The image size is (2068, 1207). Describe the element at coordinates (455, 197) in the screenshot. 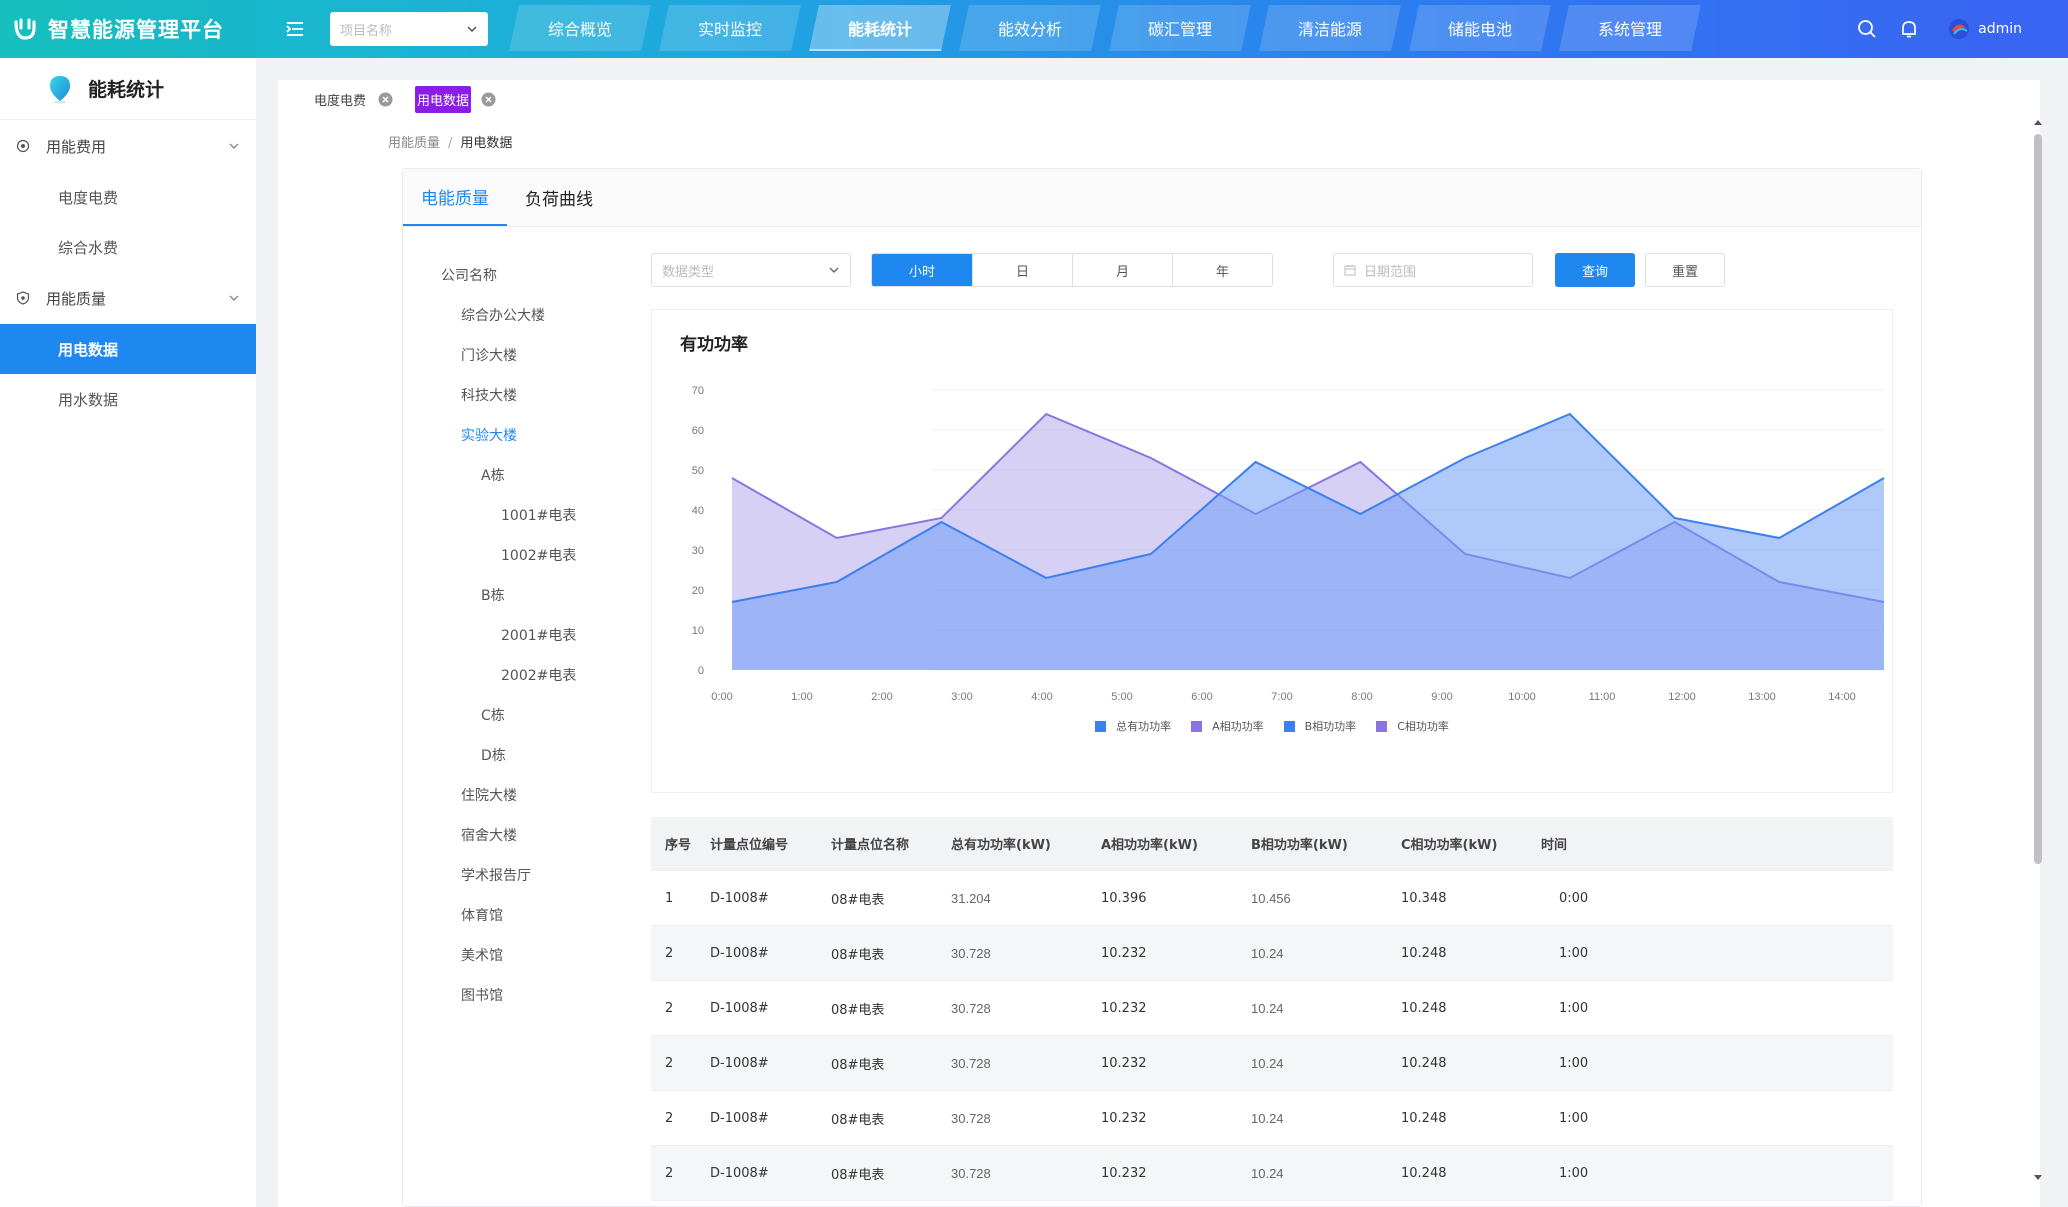

I see `tab-power-quality: 电能质量` at that location.